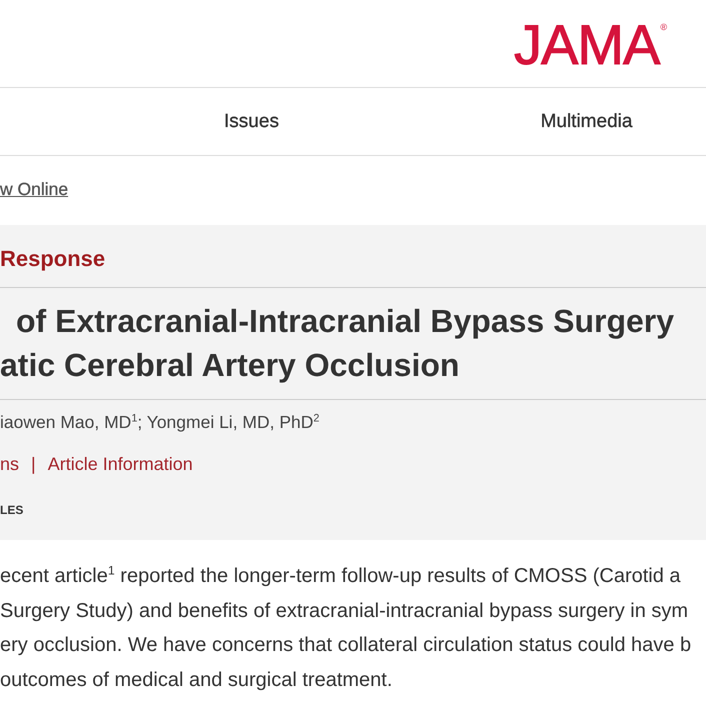 This screenshot has width=706, height=706. I want to click on article-type-label: Response, so click(53, 259).